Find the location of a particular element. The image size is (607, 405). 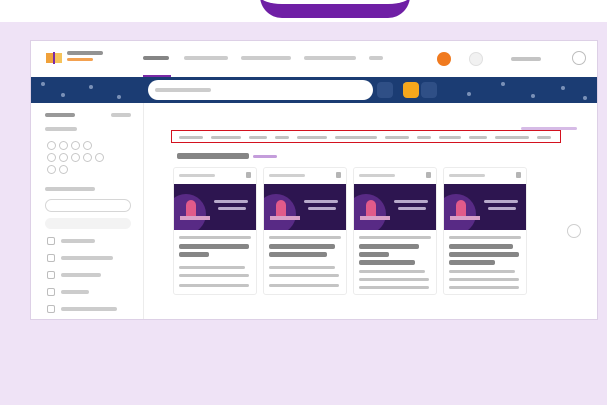

filters-sidebar is located at coordinates (87, 211).